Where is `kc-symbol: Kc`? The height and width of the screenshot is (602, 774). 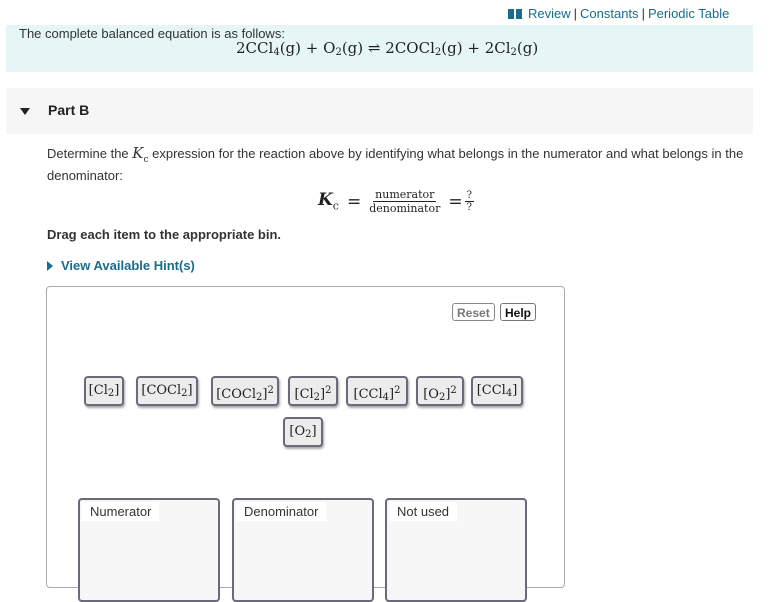
kc-symbol: Kc is located at coordinates (140, 154).